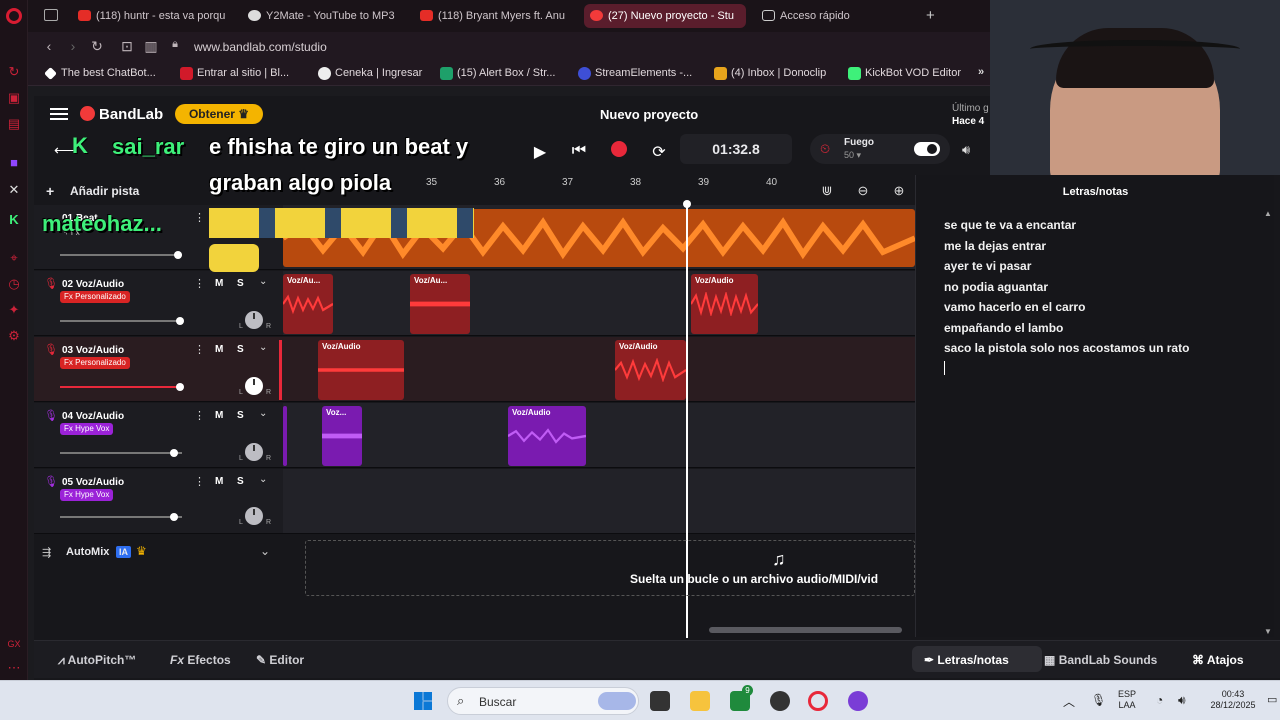 This screenshot has height=720, width=1280. I want to click on bandlab-logo: BandLab, so click(121, 114).